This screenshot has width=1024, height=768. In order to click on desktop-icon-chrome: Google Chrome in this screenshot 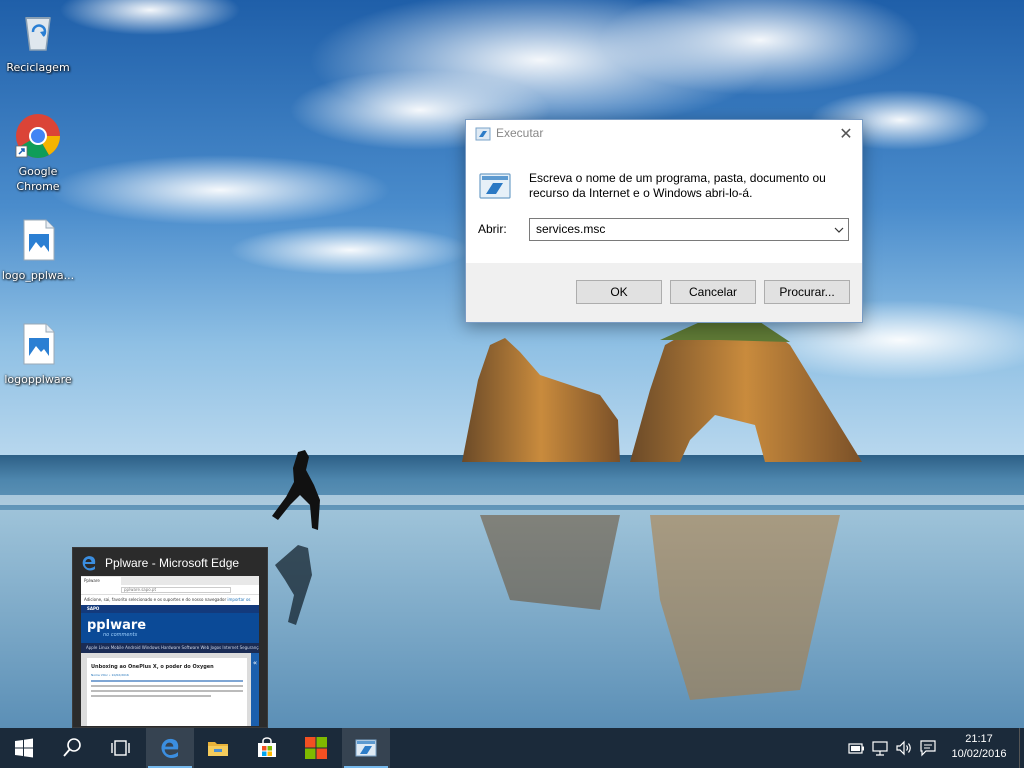, I will do `click(38, 153)`.